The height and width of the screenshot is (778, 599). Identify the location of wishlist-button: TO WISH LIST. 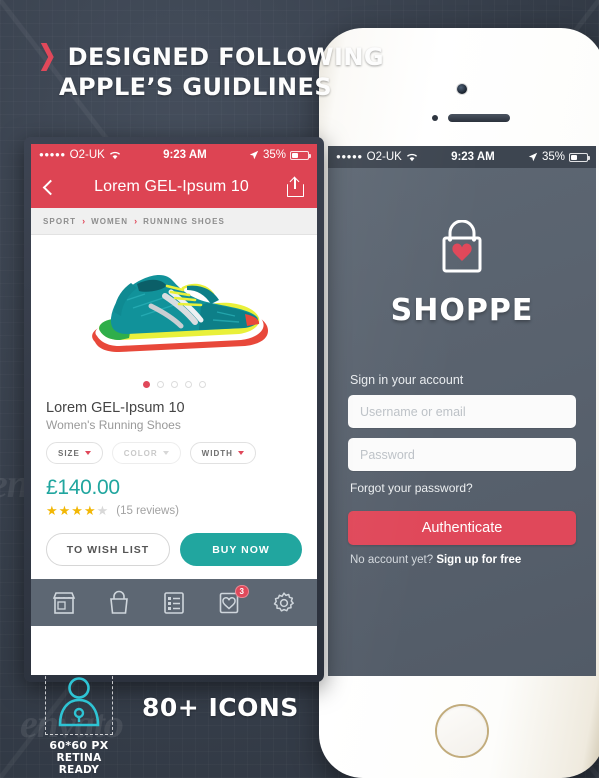
(108, 549).